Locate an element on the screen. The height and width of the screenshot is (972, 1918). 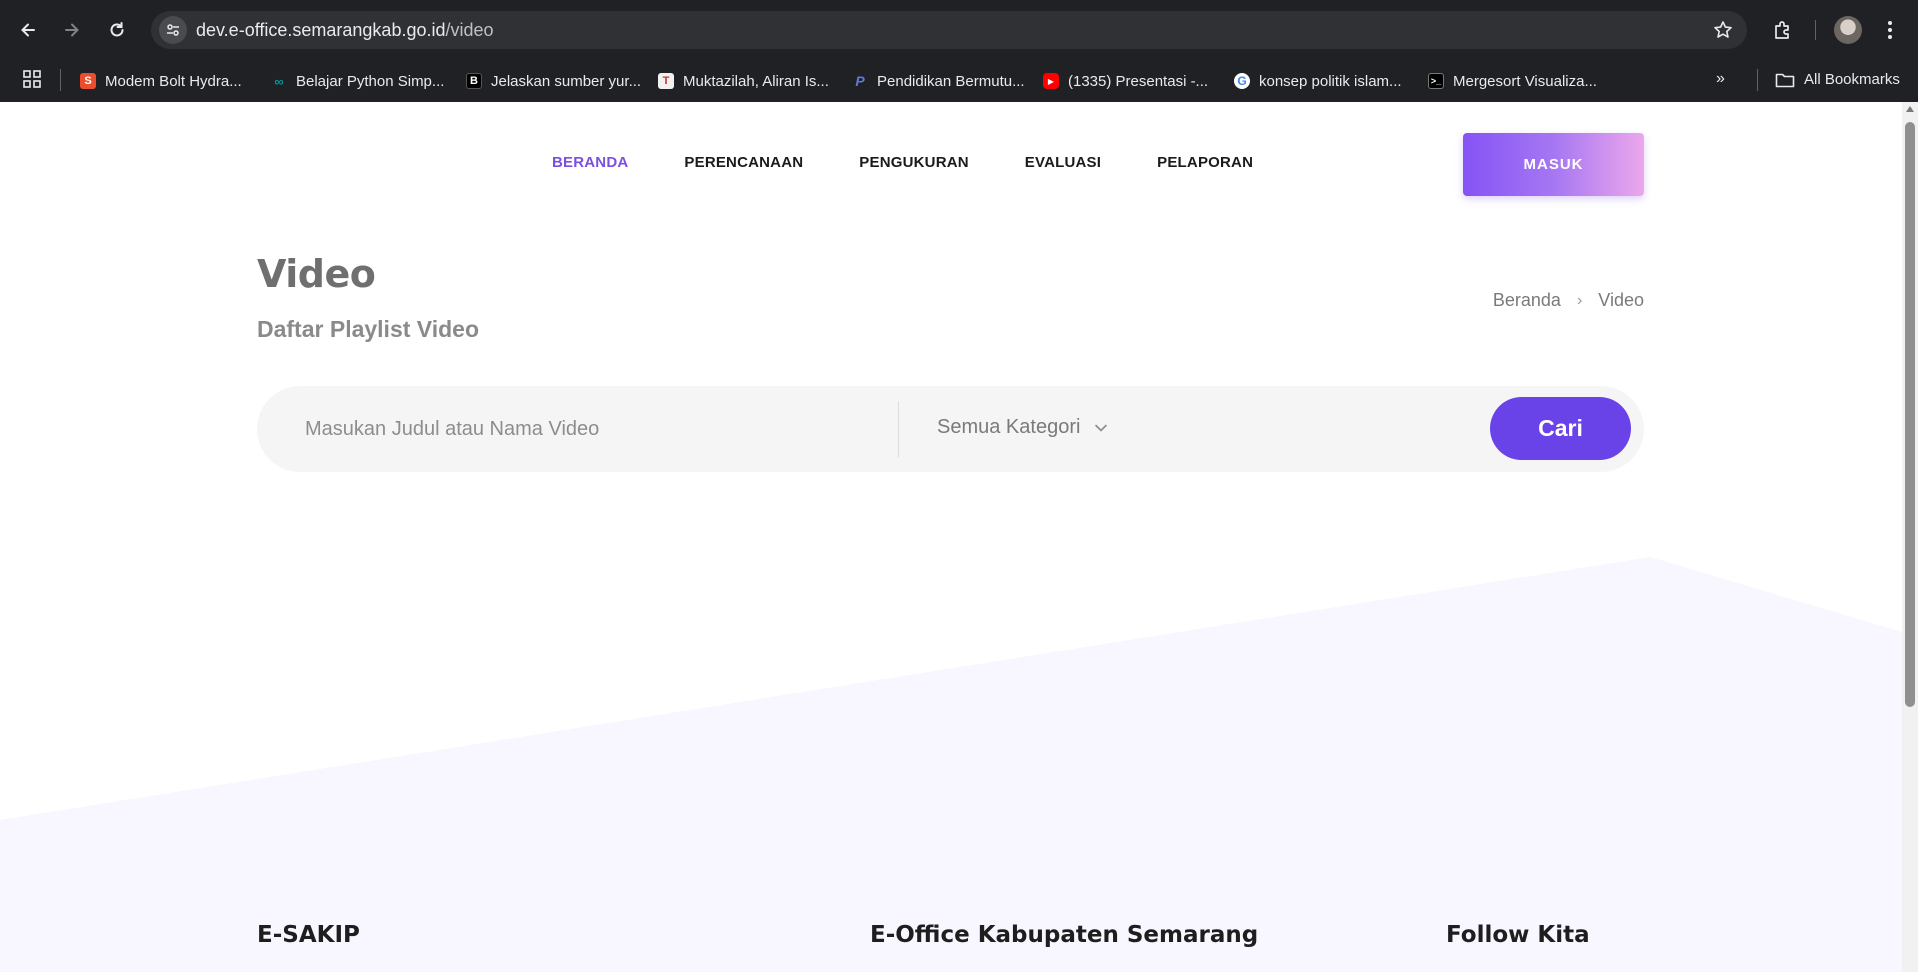
url-text: dev.e-office.semarangkab.go.id/video is located at coordinates (345, 30).